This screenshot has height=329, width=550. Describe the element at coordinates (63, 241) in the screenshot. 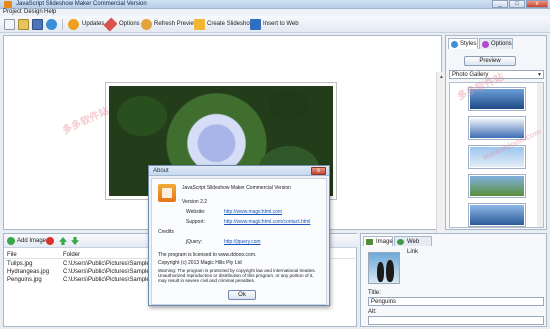

I see `move-up-icon` at that location.